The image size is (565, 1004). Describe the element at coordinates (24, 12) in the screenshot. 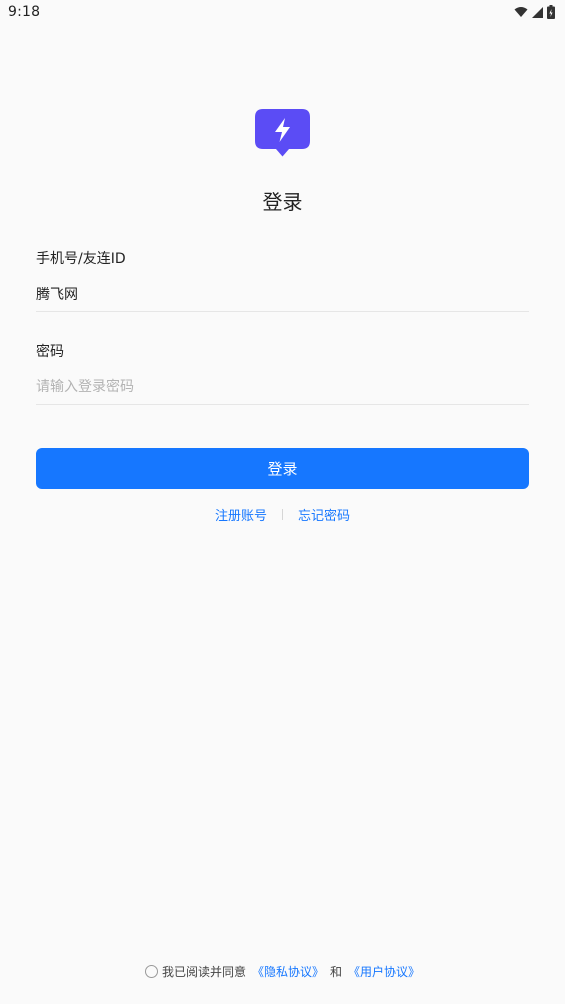

I see `status-time: 9:18` at that location.